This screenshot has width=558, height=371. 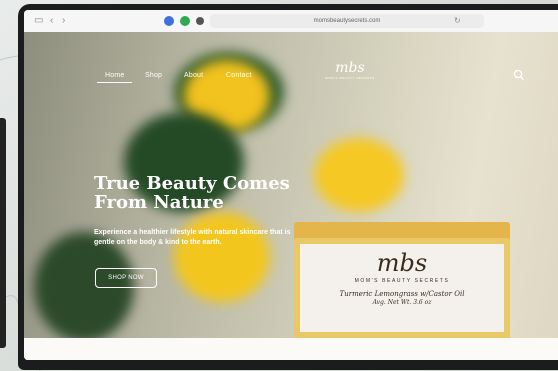 What do you see at coordinates (402, 263) in the screenshot?
I see `label-logo-mark: mbs` at bounding box center [402, 263].